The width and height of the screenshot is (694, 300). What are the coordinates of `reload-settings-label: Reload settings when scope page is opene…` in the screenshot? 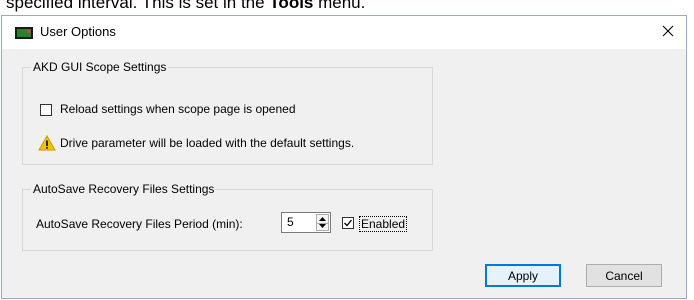 It's located at (178, 109).